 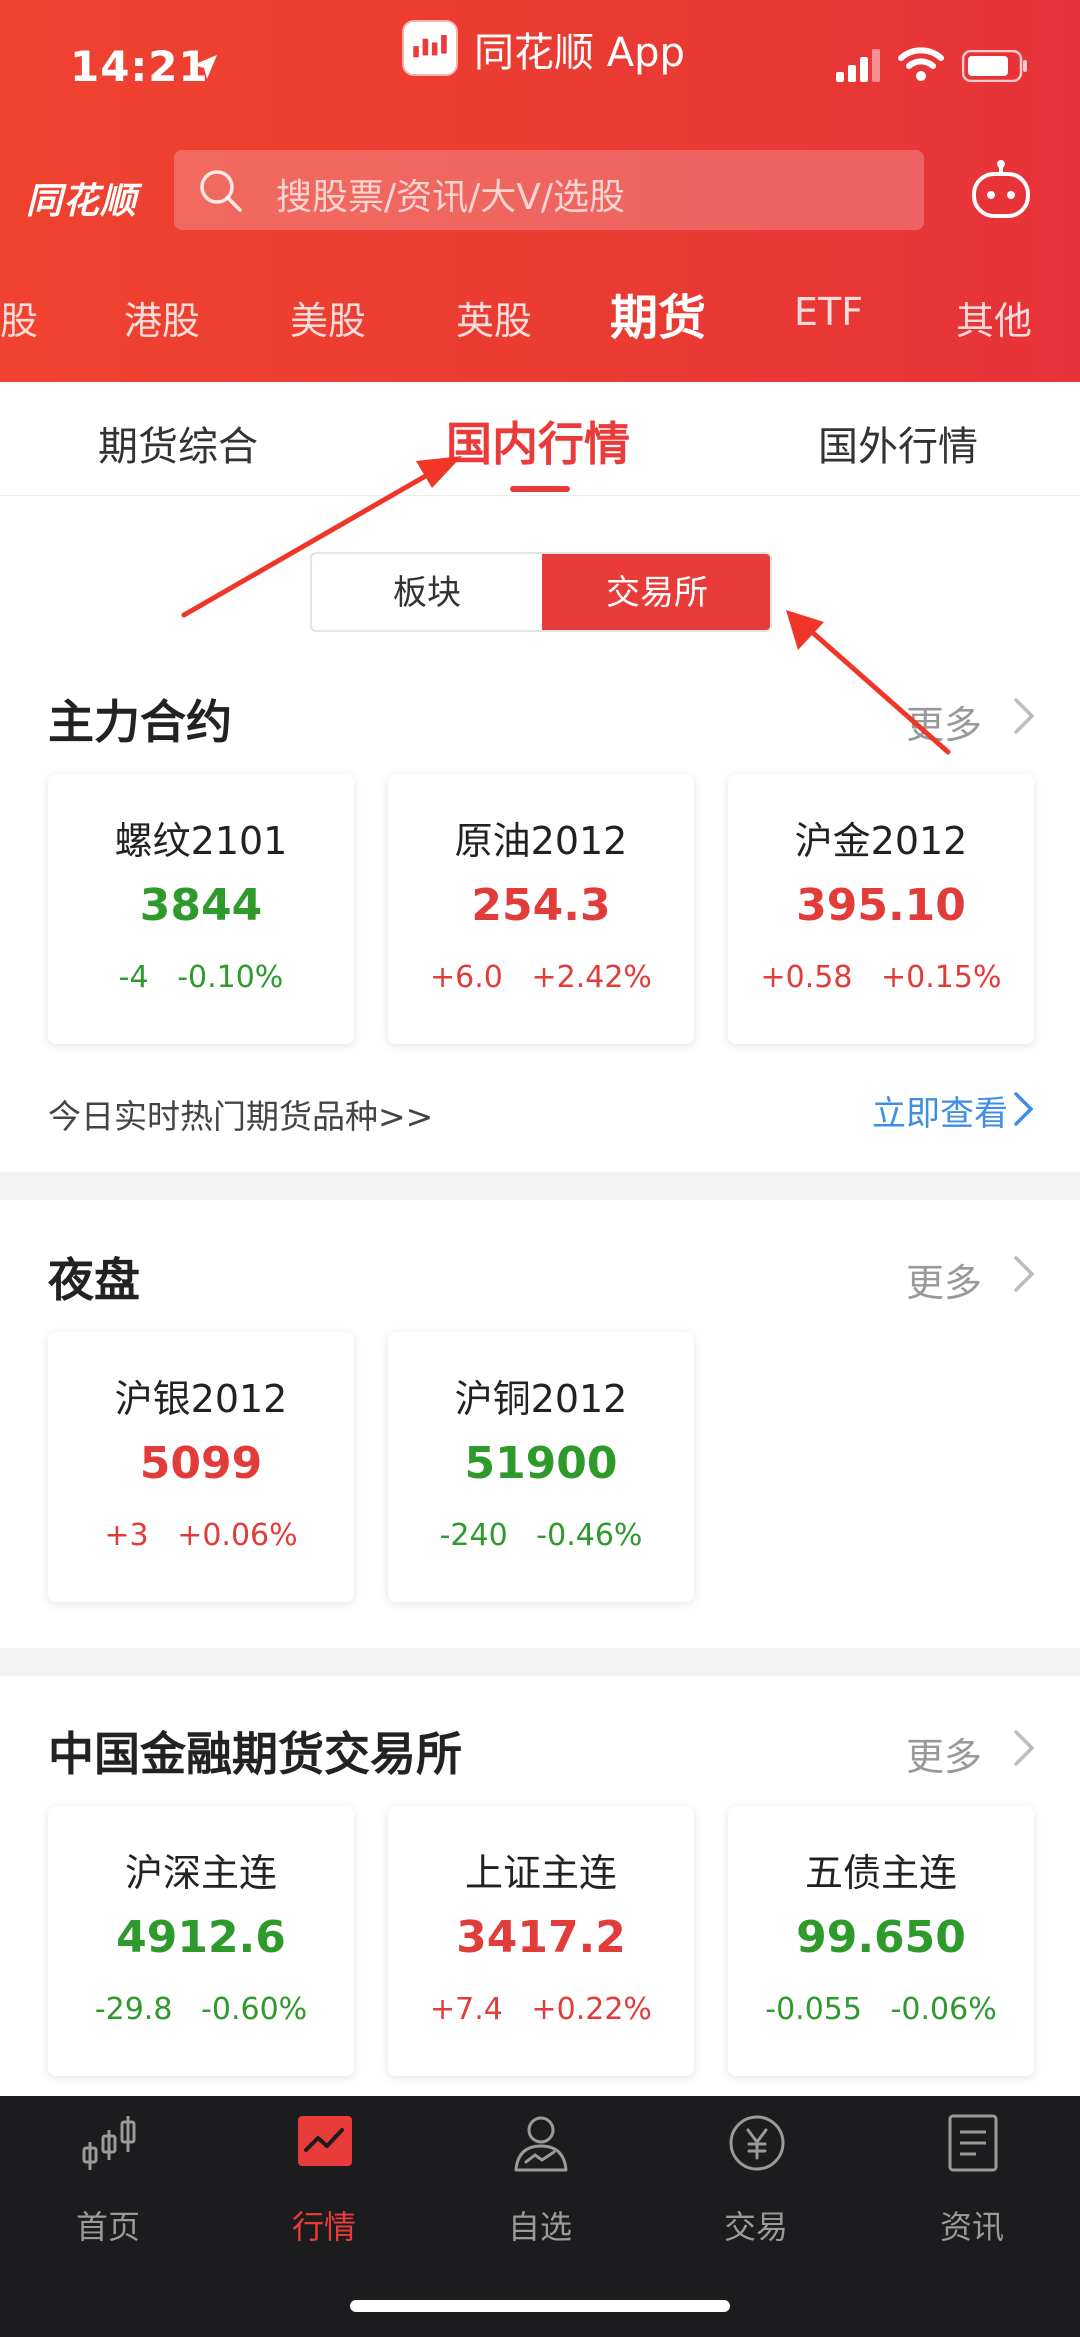 What do you see at coordinates (881, 977) in the screenshot?
I see `contract-change: +0.58 +0.15%` at bounding box center [881, 977].